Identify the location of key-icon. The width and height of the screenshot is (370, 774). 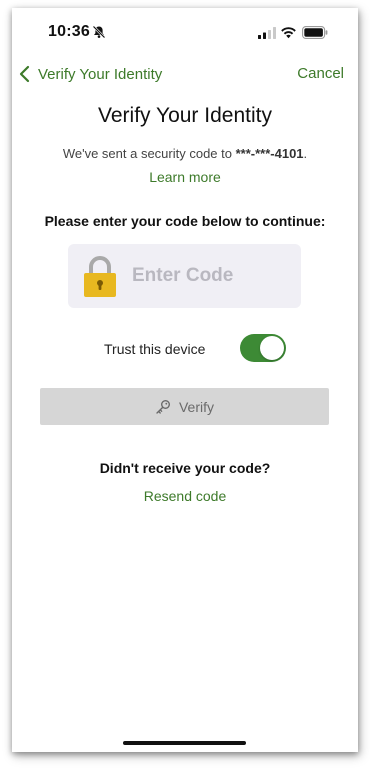
(163, 406).